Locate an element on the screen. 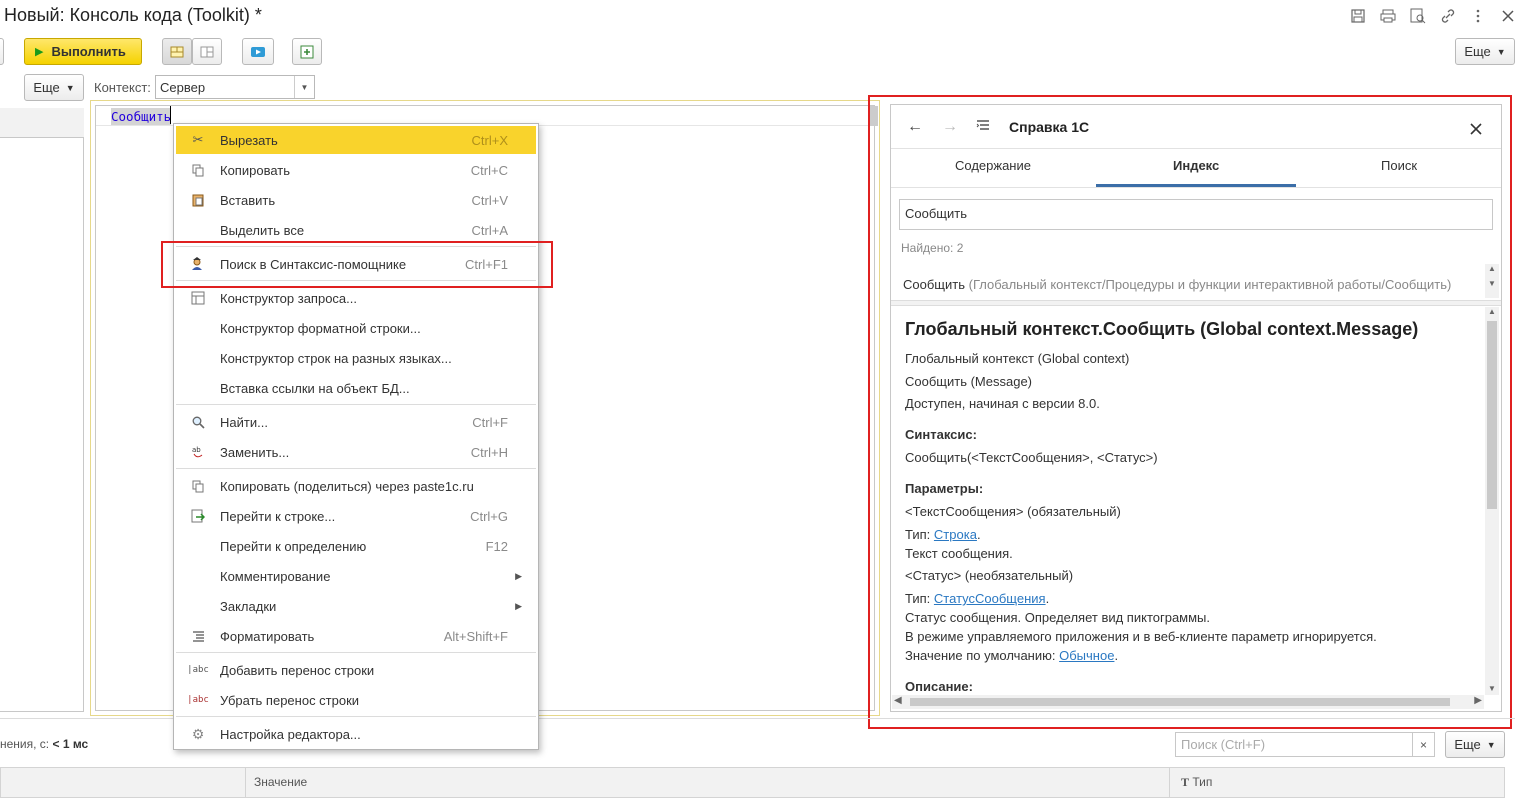  exec-time: нения, с: < 1 мс is located at coordinates (44, 744).